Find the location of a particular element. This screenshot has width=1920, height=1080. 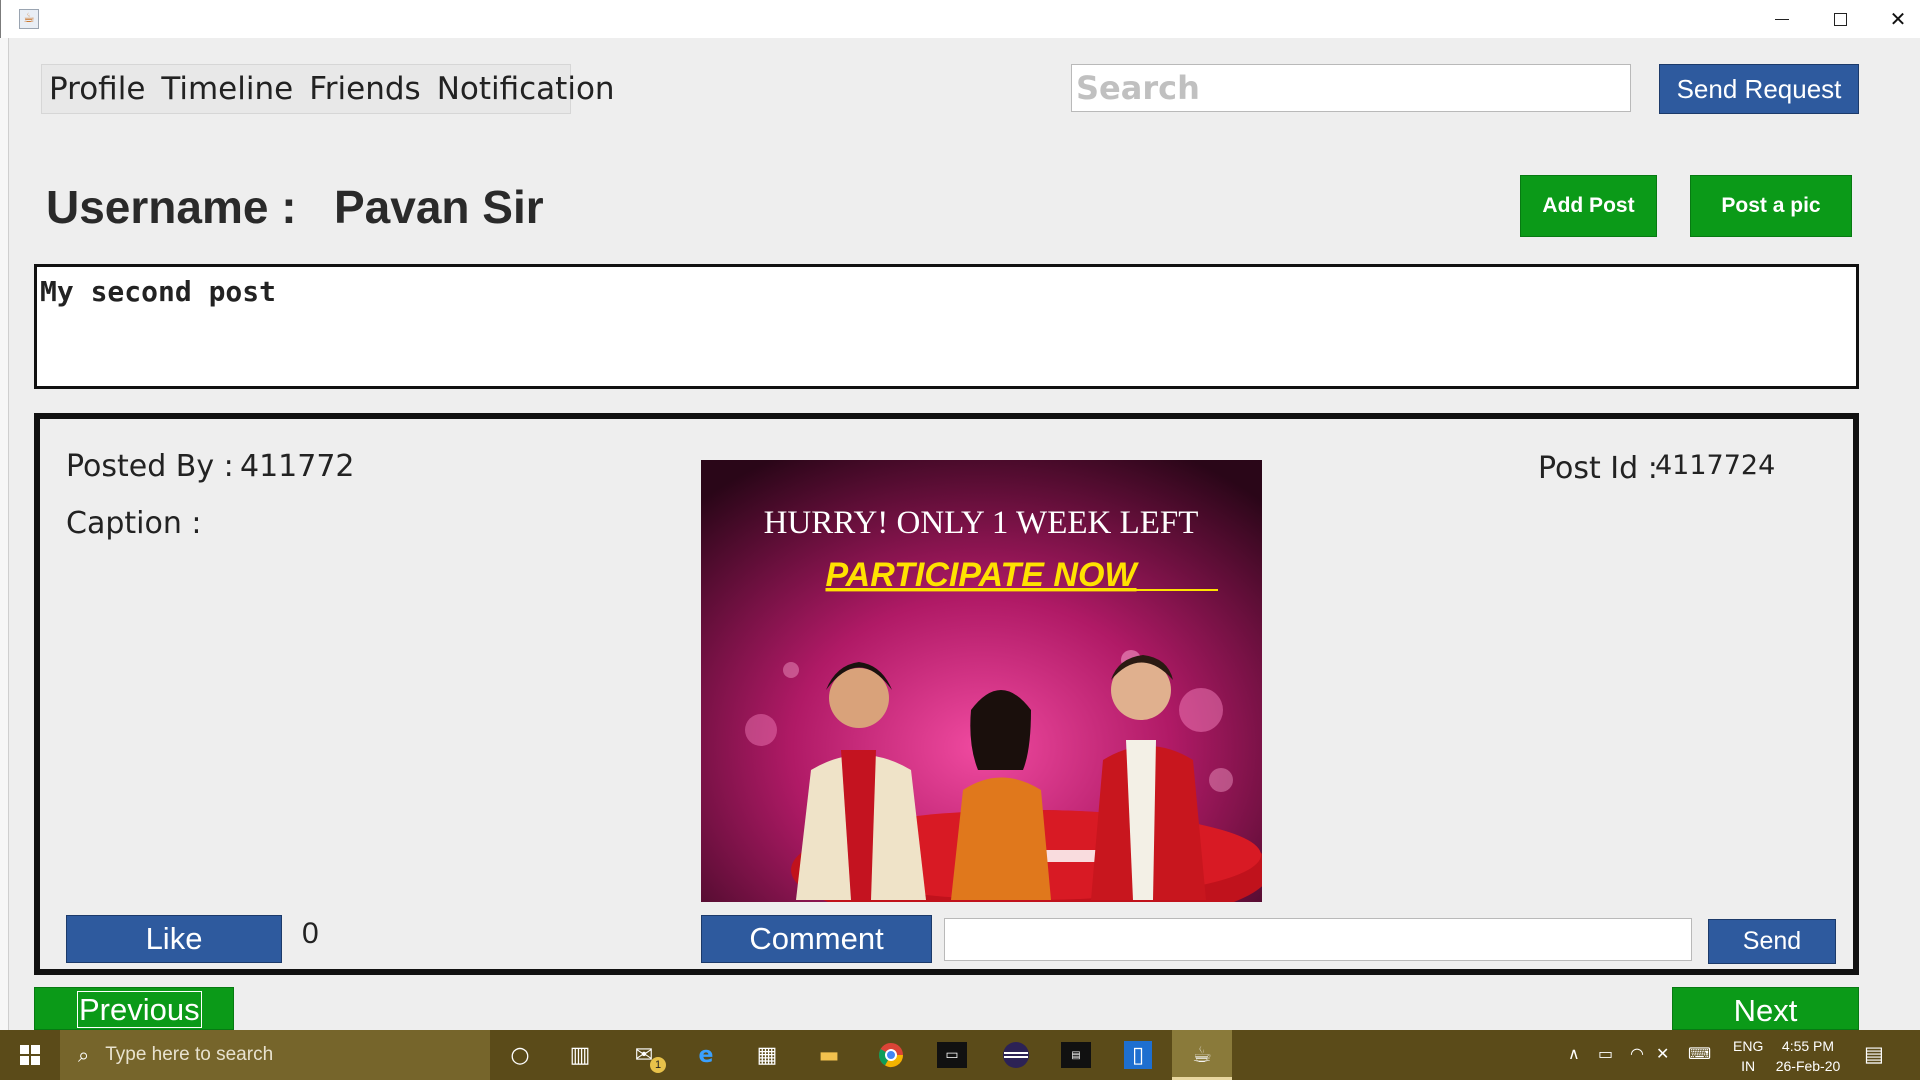

app-icon: ▯ is located at coordinates (1138, 1055).